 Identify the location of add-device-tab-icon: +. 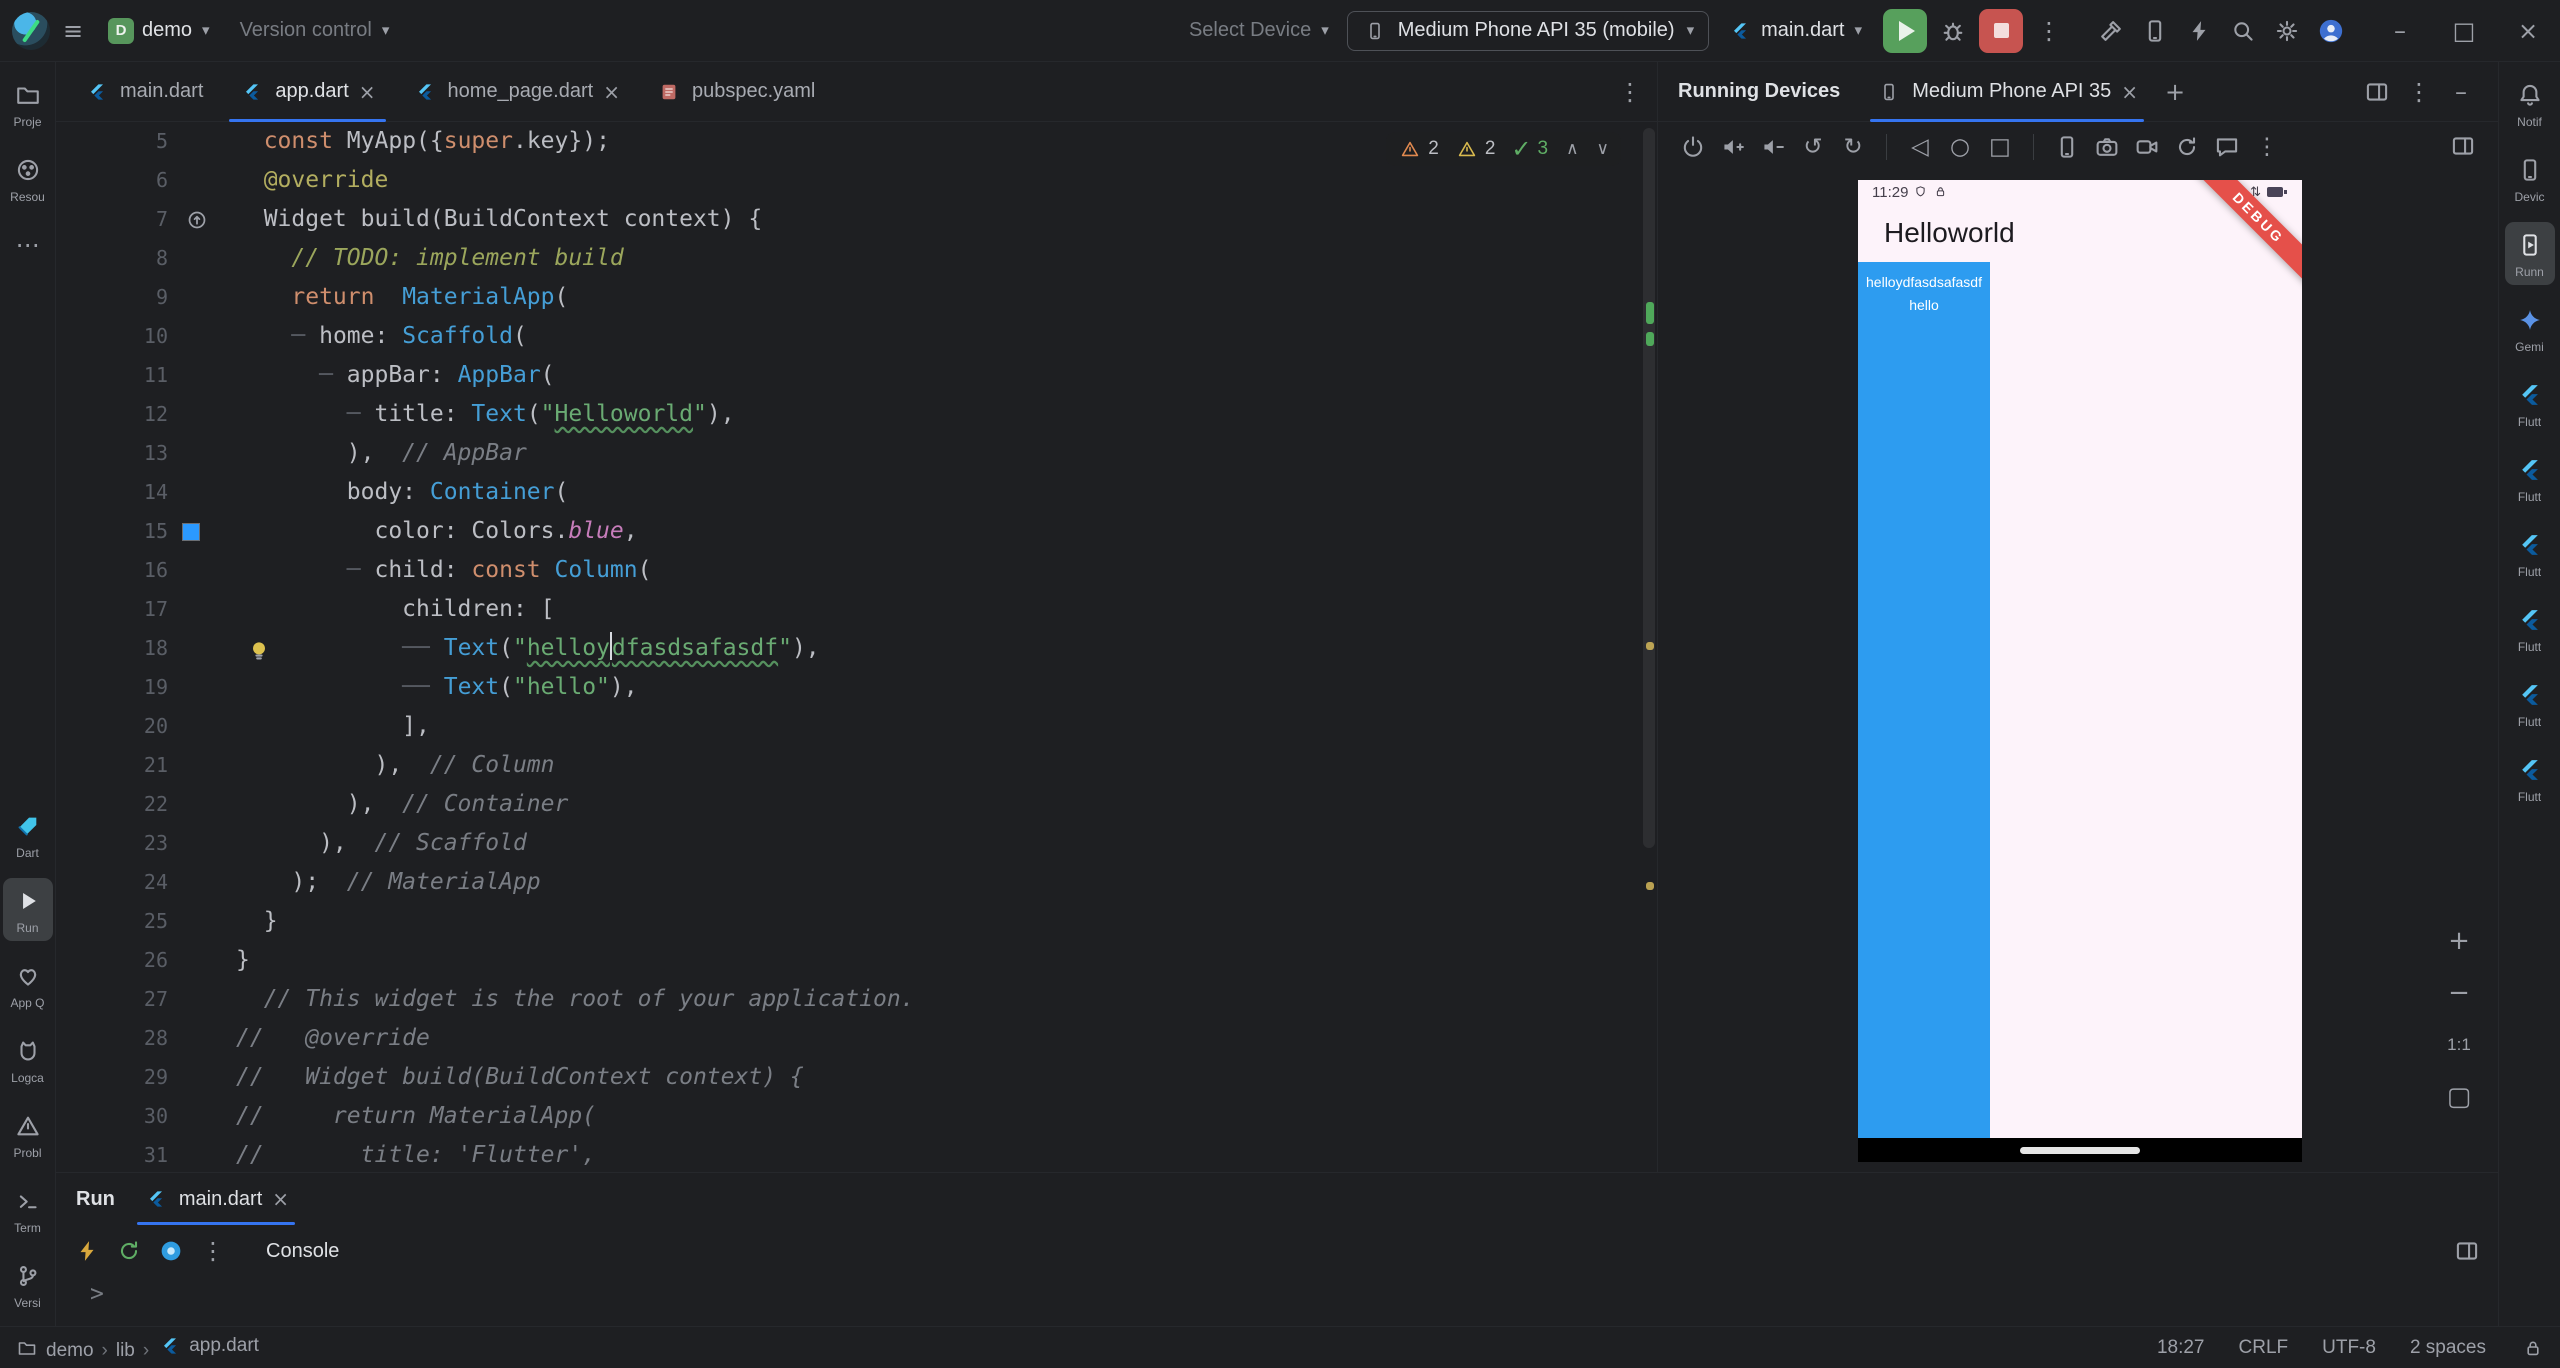
(2175, 92).